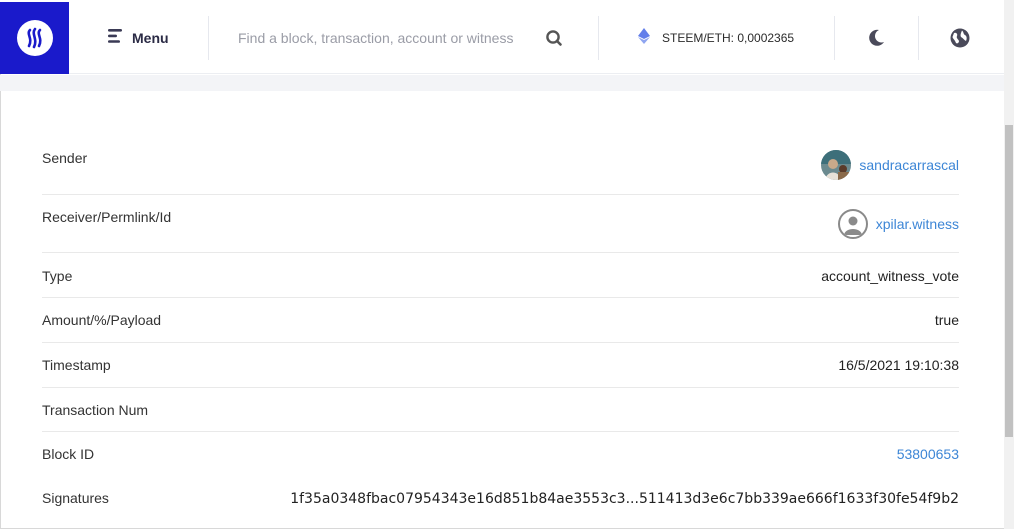 The image size is (1014, 529). Describe the element at coordinates (960, 38) in the screenshot. I see `globe-icon` at that location.